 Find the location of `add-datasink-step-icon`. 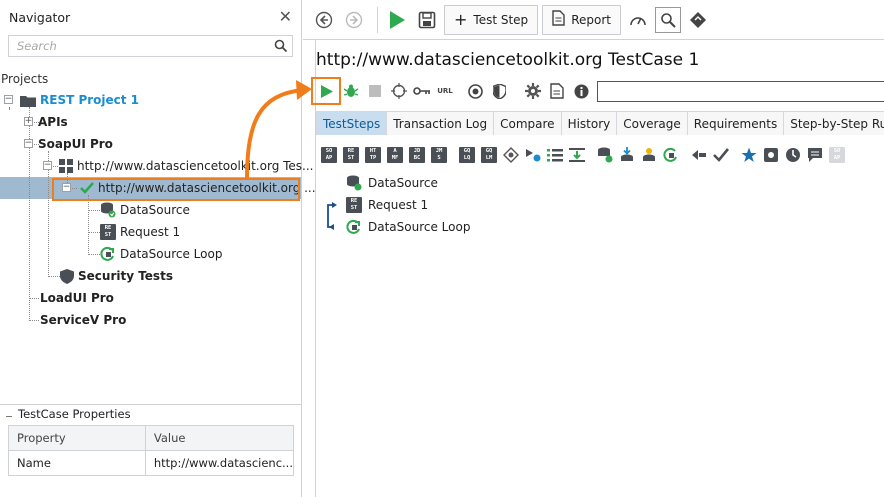

add-datasink-step-icon is located at coordinates (627, 155).